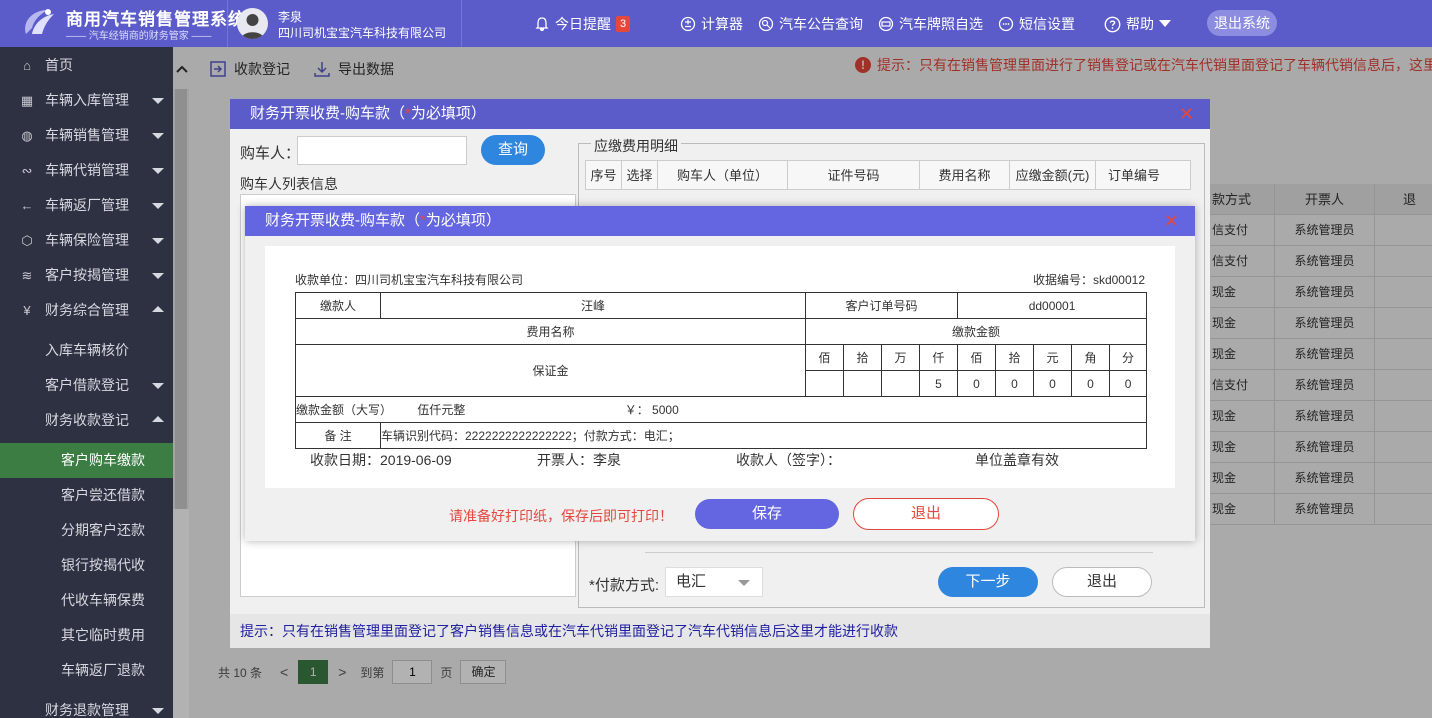  What do you see at coordinates (1133, 175) in the screenshot?
I see `column-header: 订单编号` at bounding box center [1133, 175].